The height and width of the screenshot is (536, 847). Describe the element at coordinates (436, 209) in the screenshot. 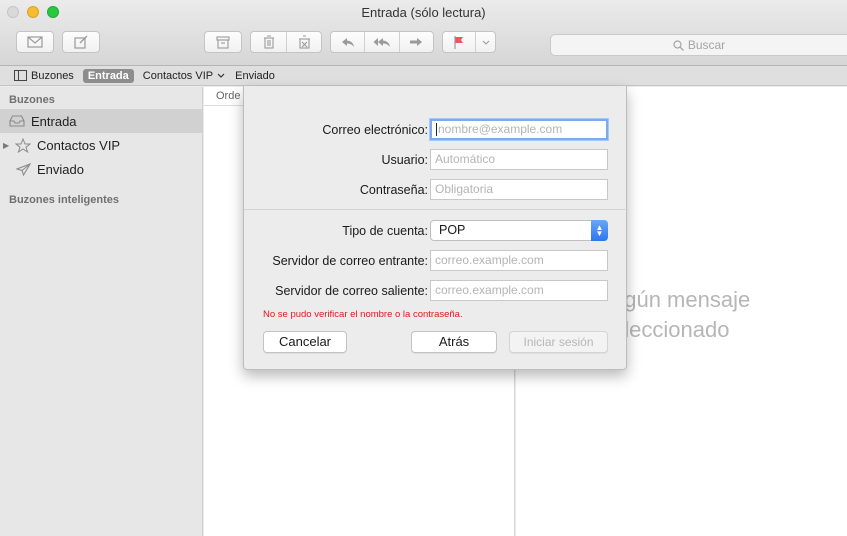

I see `section-divider` at that location.